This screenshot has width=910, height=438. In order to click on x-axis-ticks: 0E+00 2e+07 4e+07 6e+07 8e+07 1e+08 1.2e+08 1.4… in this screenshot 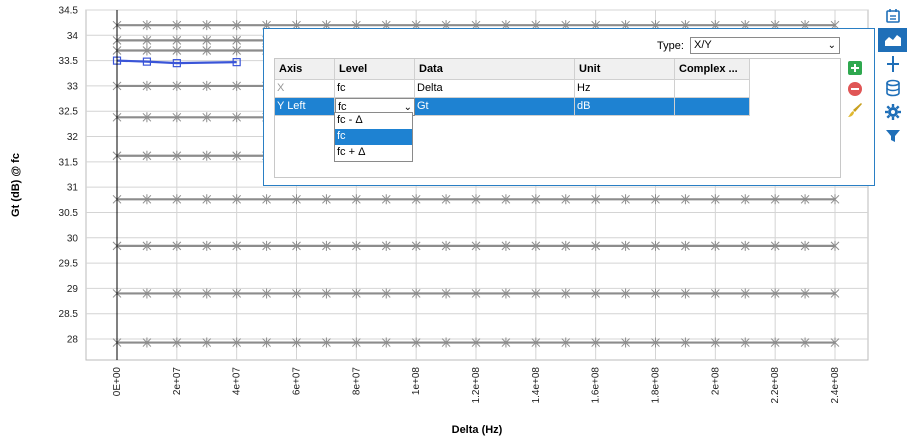, I will do `click(476, 385)`.